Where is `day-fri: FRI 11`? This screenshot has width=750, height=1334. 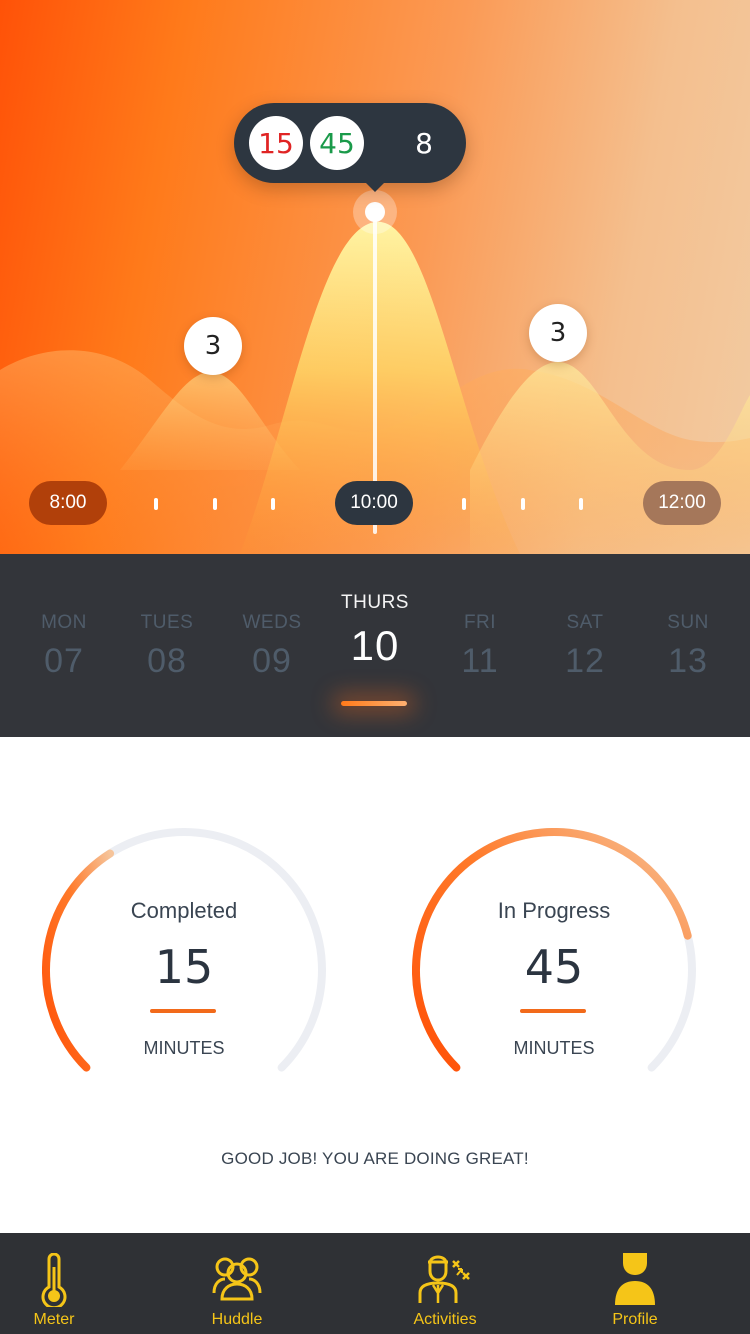
day-fri: FRI 11 is located at coordinates (480, 646).